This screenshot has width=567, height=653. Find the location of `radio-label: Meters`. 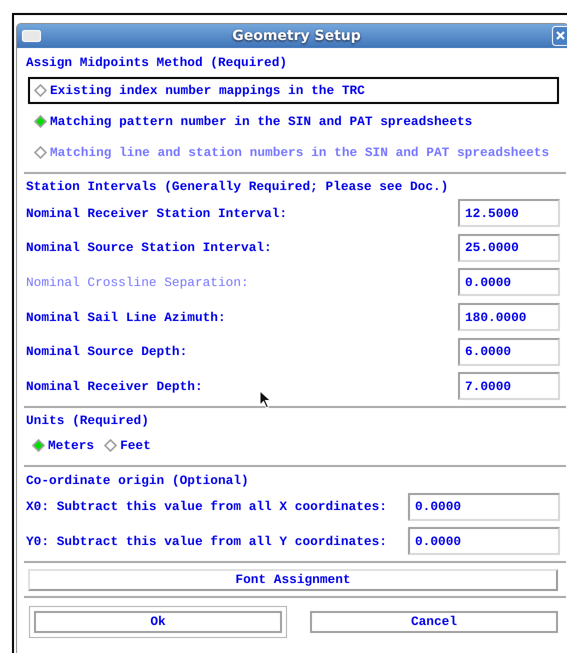

radio-label: Meters is located at coordinates (71, 446).